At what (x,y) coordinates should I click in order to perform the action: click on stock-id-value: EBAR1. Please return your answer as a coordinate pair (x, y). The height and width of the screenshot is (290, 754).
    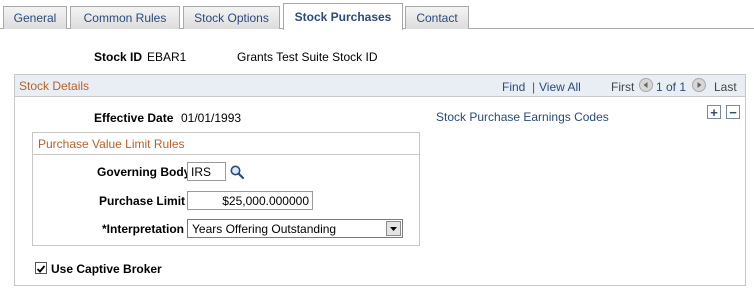
    Looking at the image, I should click on (167, 57).